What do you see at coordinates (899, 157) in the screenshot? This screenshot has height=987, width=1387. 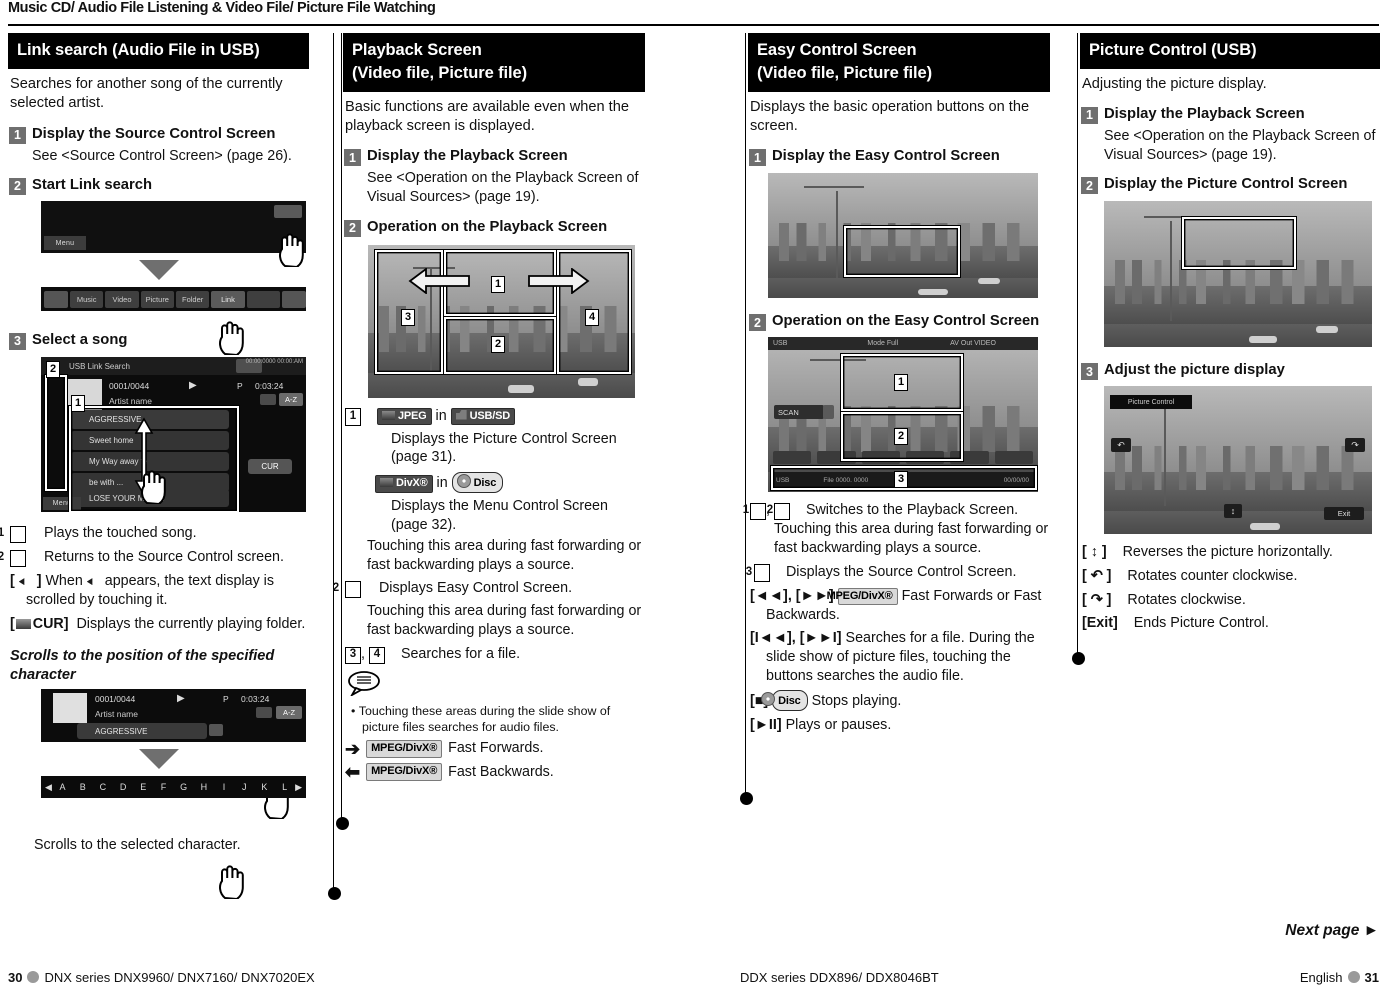 I see `step-1: 1 Display the Easy Control Screen` at bounding box center [899, 157].